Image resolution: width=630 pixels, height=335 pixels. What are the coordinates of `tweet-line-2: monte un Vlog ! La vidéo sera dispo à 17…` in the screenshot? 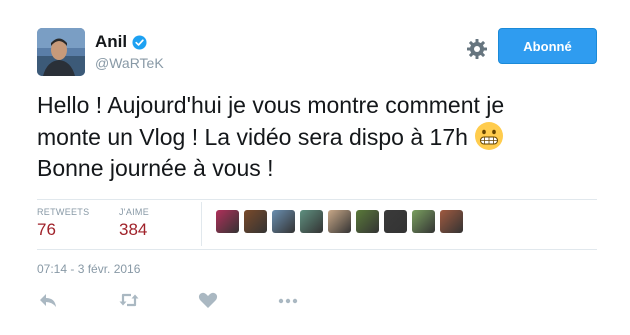 It's located at (252, 137).